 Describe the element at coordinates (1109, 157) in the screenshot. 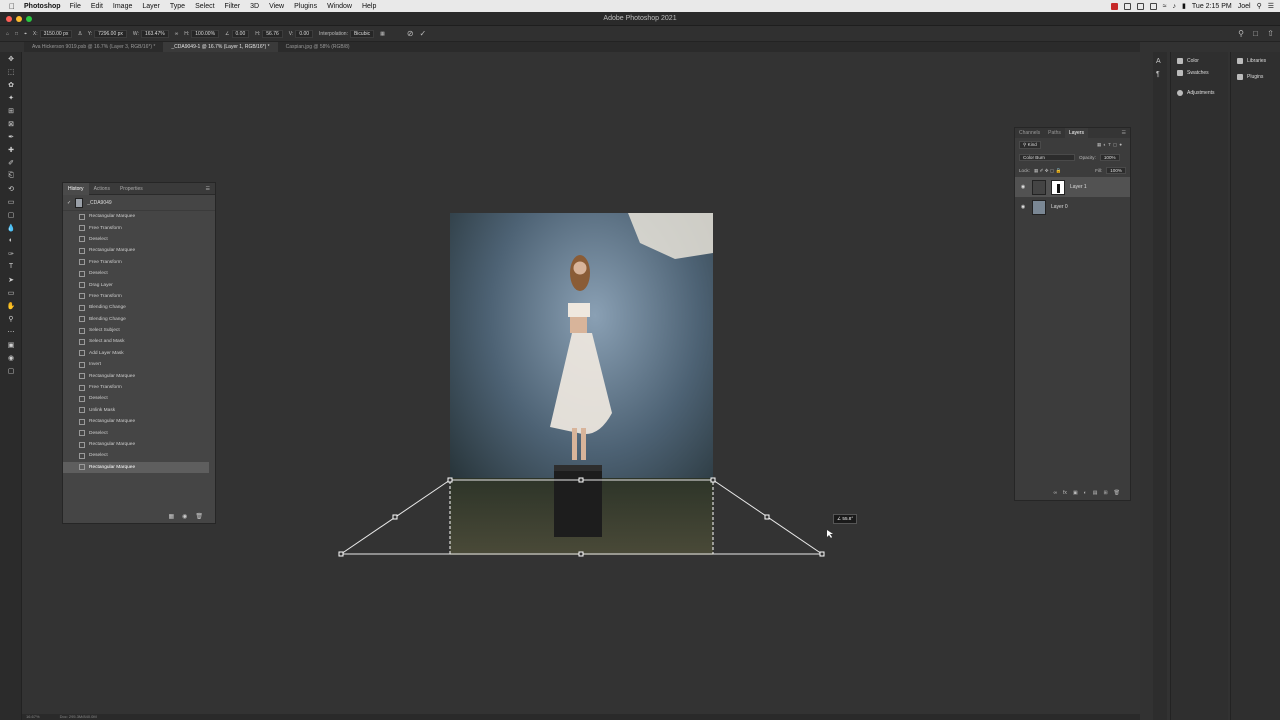

I see `opacity-field: 100%` at that location.